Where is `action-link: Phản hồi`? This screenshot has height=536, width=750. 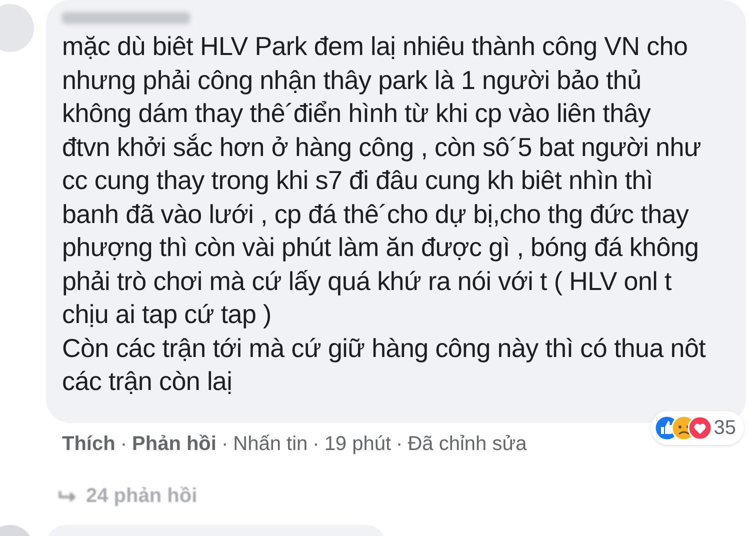 action-link: Phản hồi is located at coordinates (174, 443).